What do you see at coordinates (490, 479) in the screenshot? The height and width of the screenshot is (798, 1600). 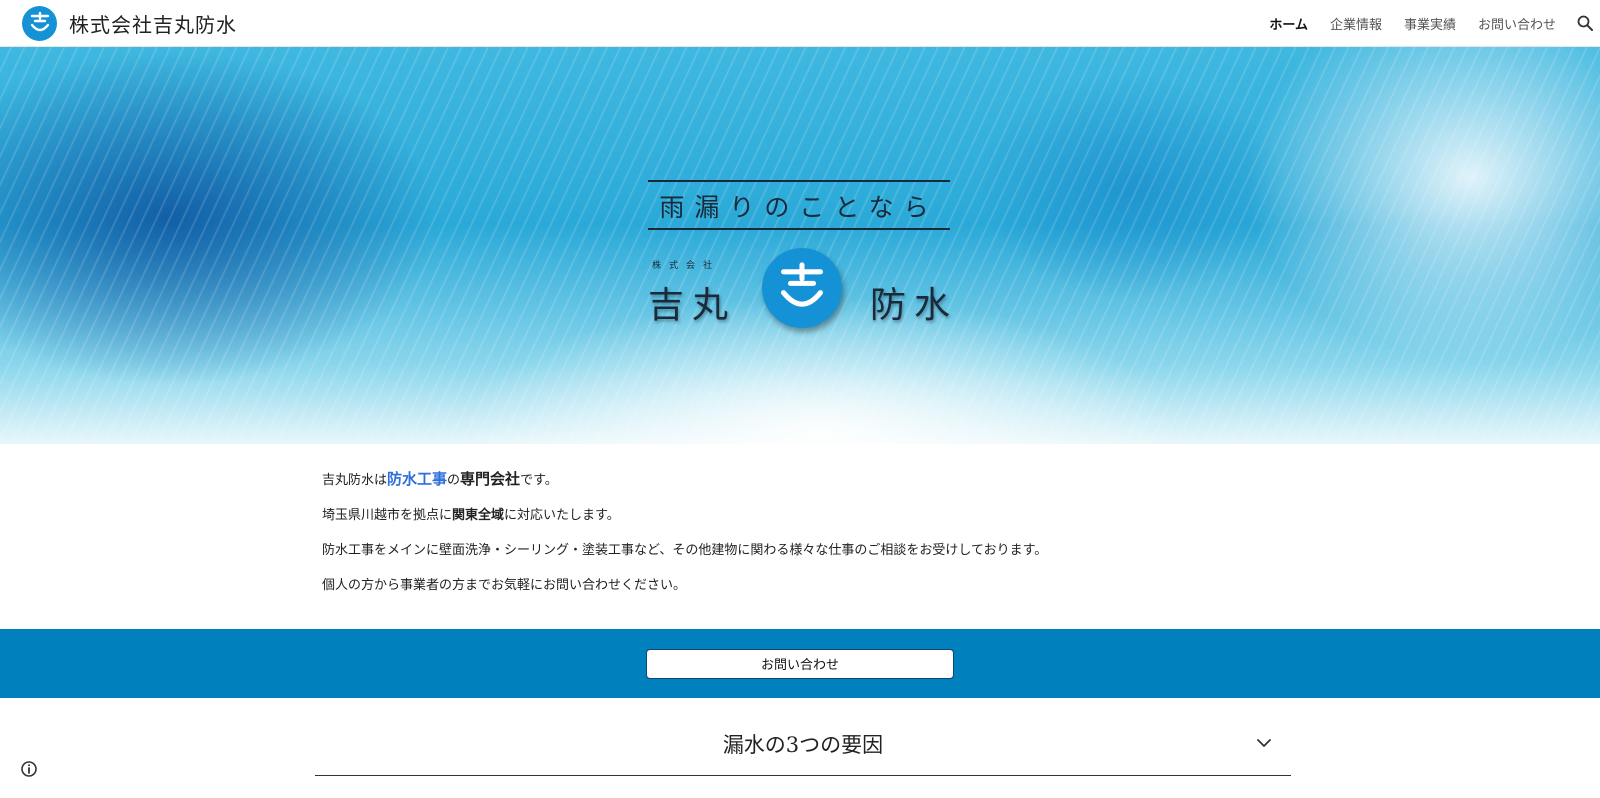 I see `intro-strong: 専門会社` at bounding box center [490, 479].